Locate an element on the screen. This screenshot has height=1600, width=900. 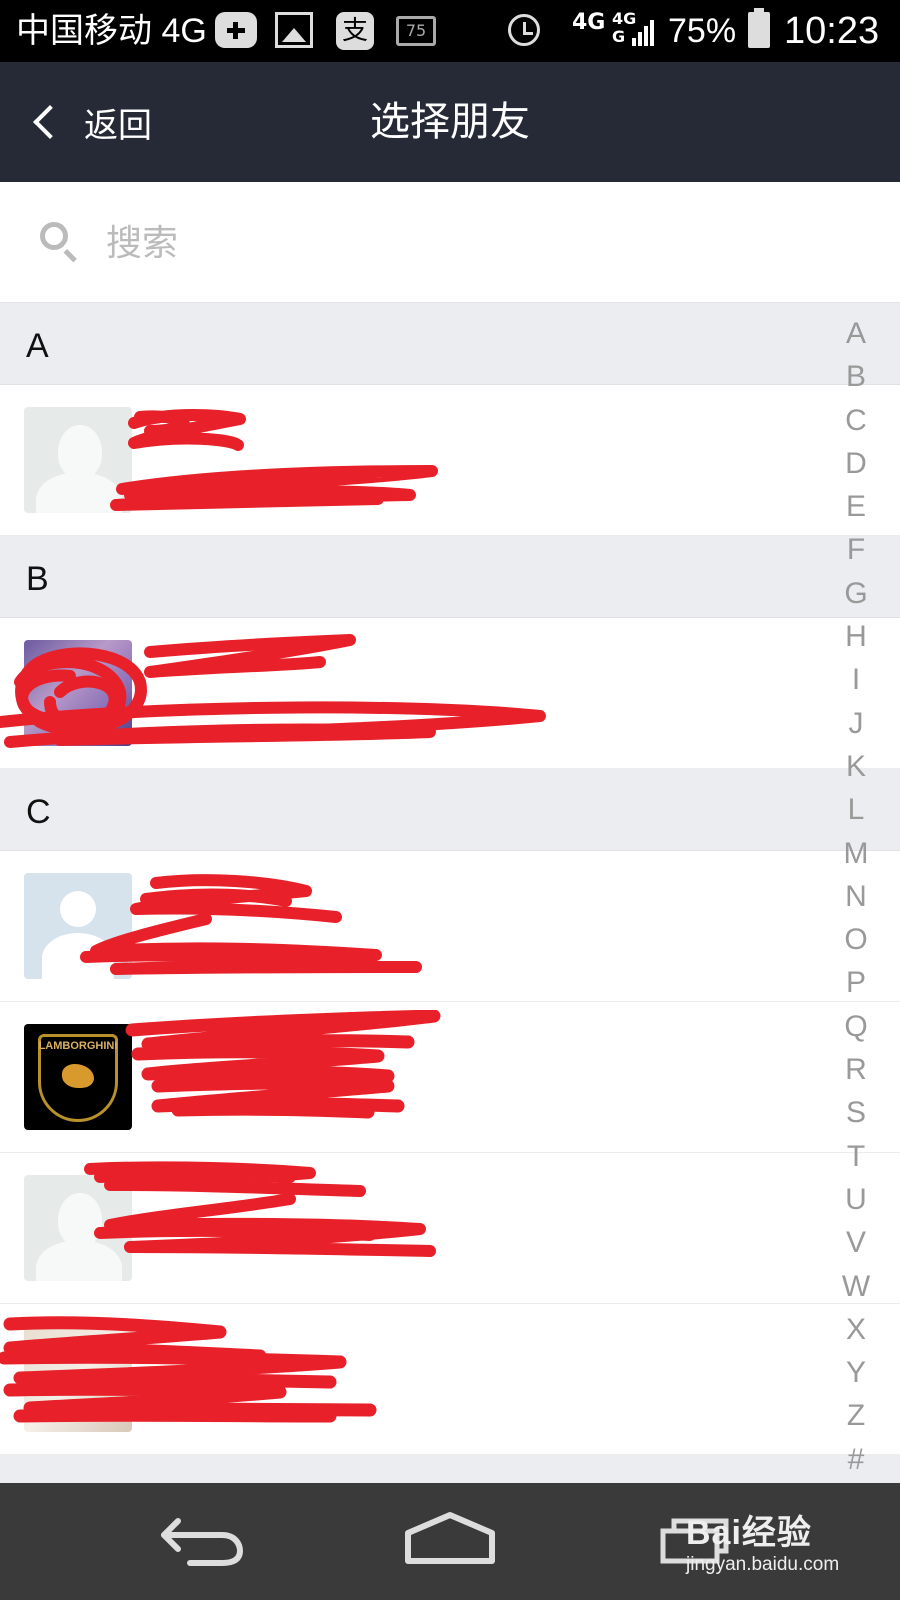
baidu-watermark: Bai经验 jingyan.baidu.com is located at coordinates (762, 1540).